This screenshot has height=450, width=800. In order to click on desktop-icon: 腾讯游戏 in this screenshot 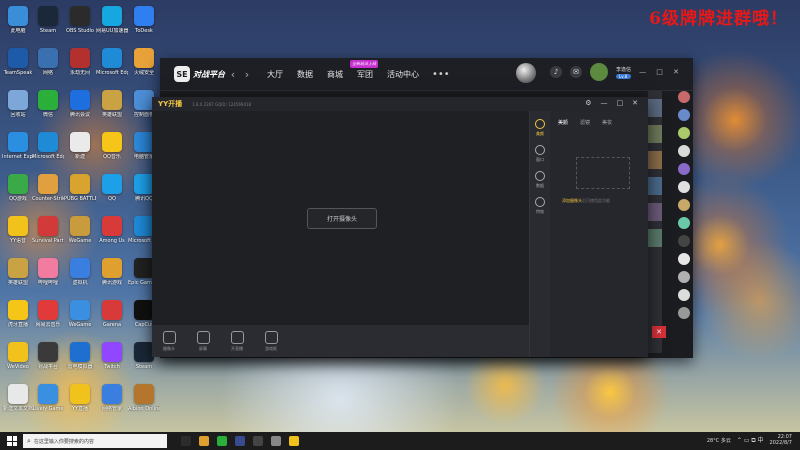, I will do `click(112, 277)`.